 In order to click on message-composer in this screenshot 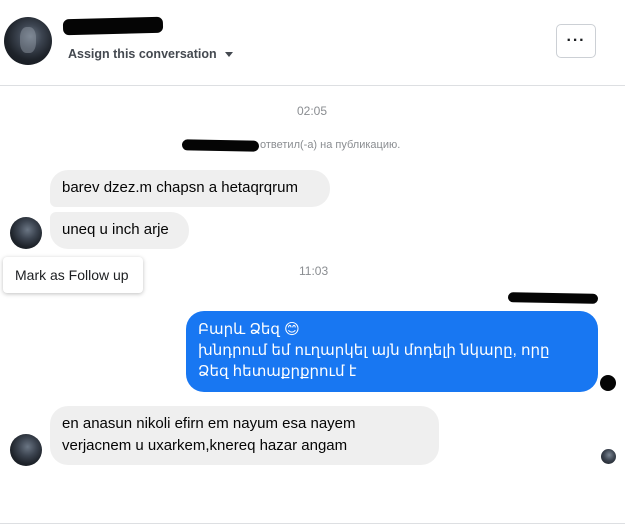, I will do `click(312, 526)`.